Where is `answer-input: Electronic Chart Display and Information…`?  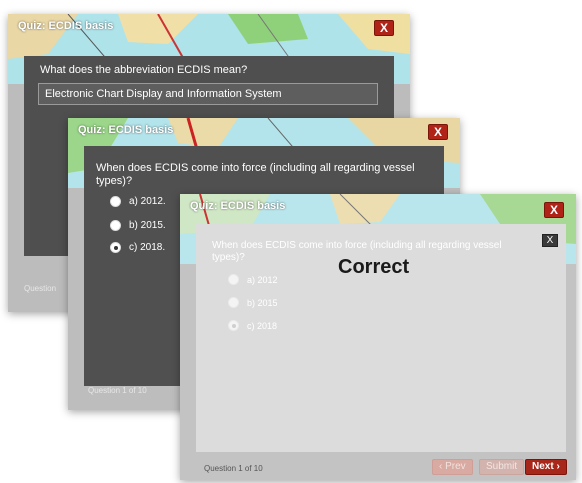 answer-input: Electronic Chart Display and Information… is located at coordinates (208, 94).